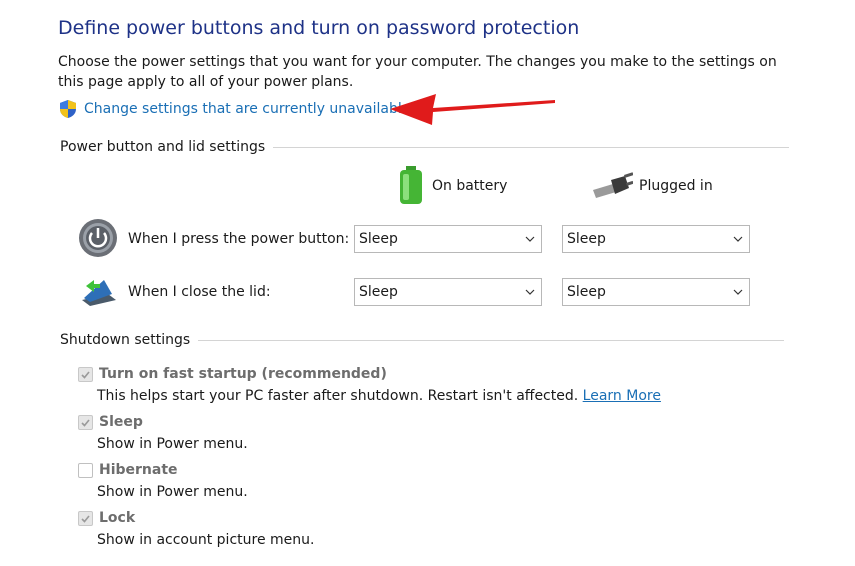 The image size is (855, 566). I want to click on power-button-row-label: When I press the power button:, so click(239, 239).